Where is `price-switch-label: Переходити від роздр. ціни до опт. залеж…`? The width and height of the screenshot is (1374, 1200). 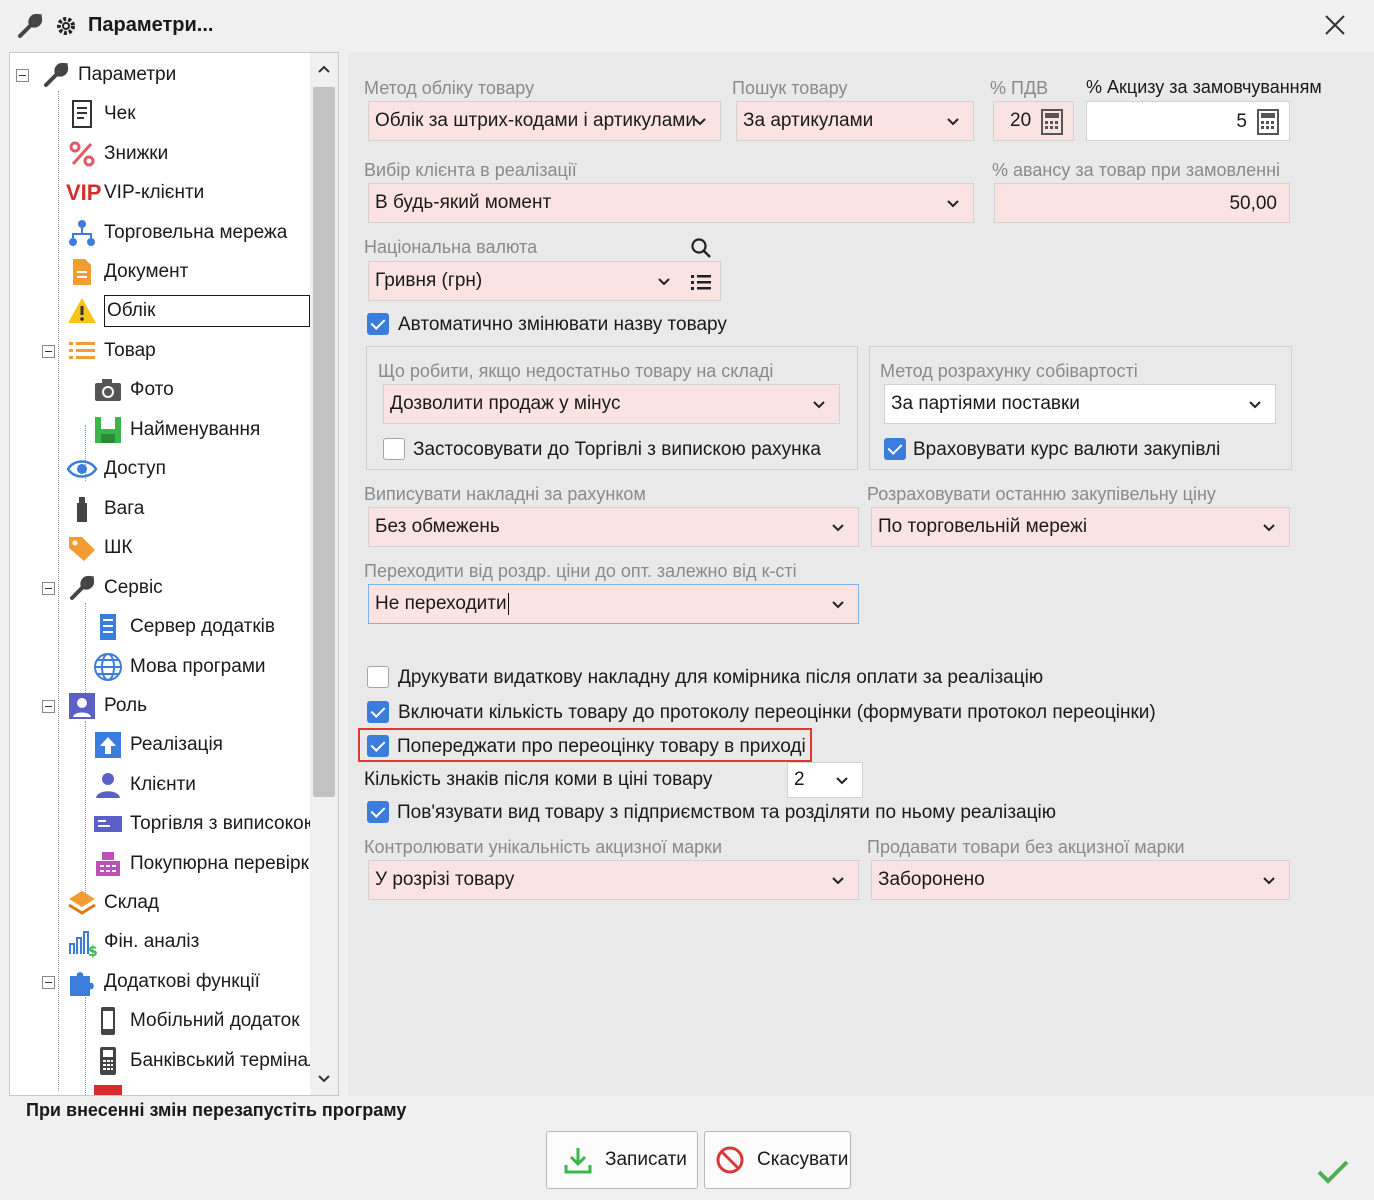 price-switch-label: Переходити від роздр. ціни до опт. залеж… is located at coordinates (580, 571).